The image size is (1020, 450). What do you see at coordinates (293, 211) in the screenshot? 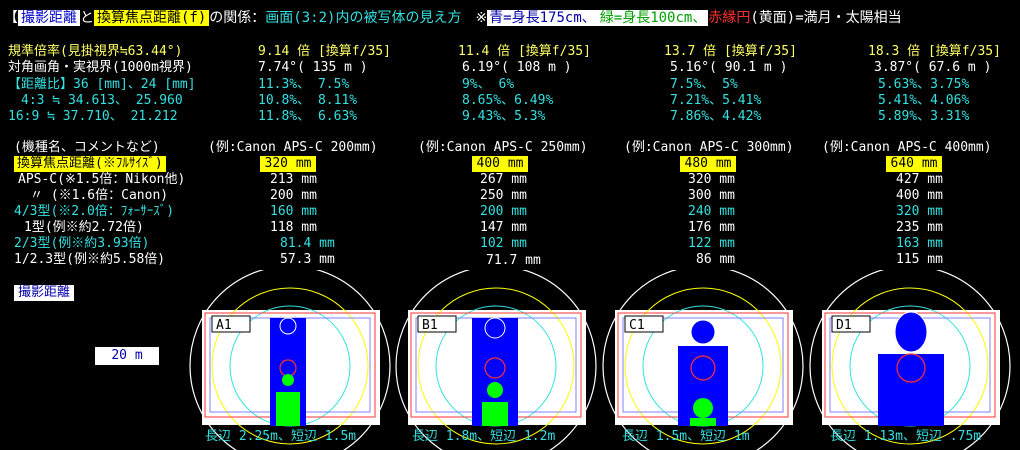
I see `c1-43: 160 mm` at bounding box center [293, 211].